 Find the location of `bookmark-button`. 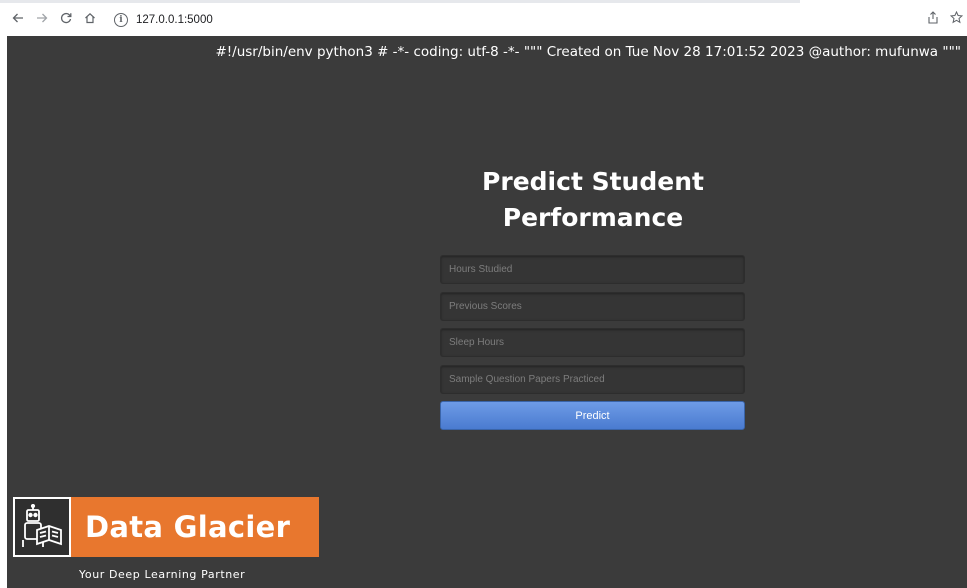

bookmark-button is located at coordinates (956, 20).